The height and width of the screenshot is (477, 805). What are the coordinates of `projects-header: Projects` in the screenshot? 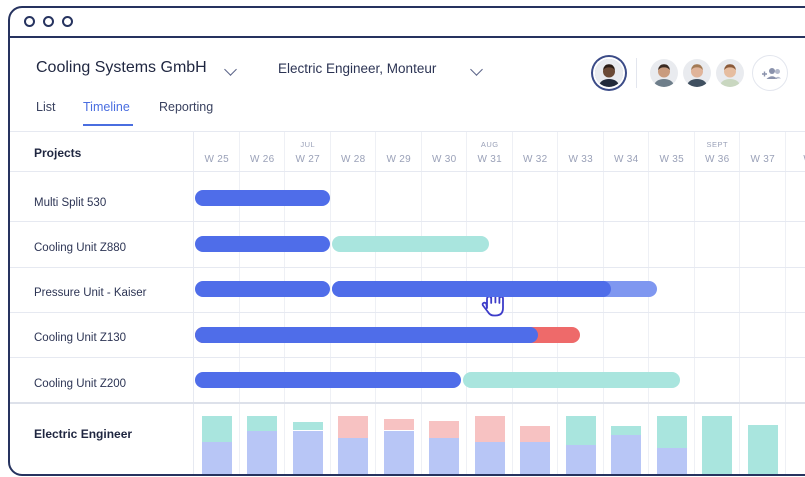 It's located at (58, 153).